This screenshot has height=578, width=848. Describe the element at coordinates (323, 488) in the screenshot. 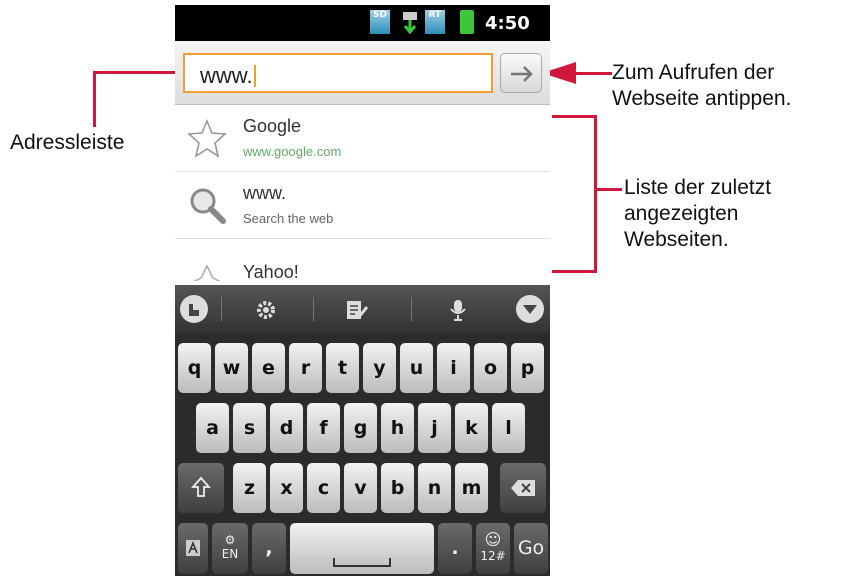

I see `key-c: c` at that location.